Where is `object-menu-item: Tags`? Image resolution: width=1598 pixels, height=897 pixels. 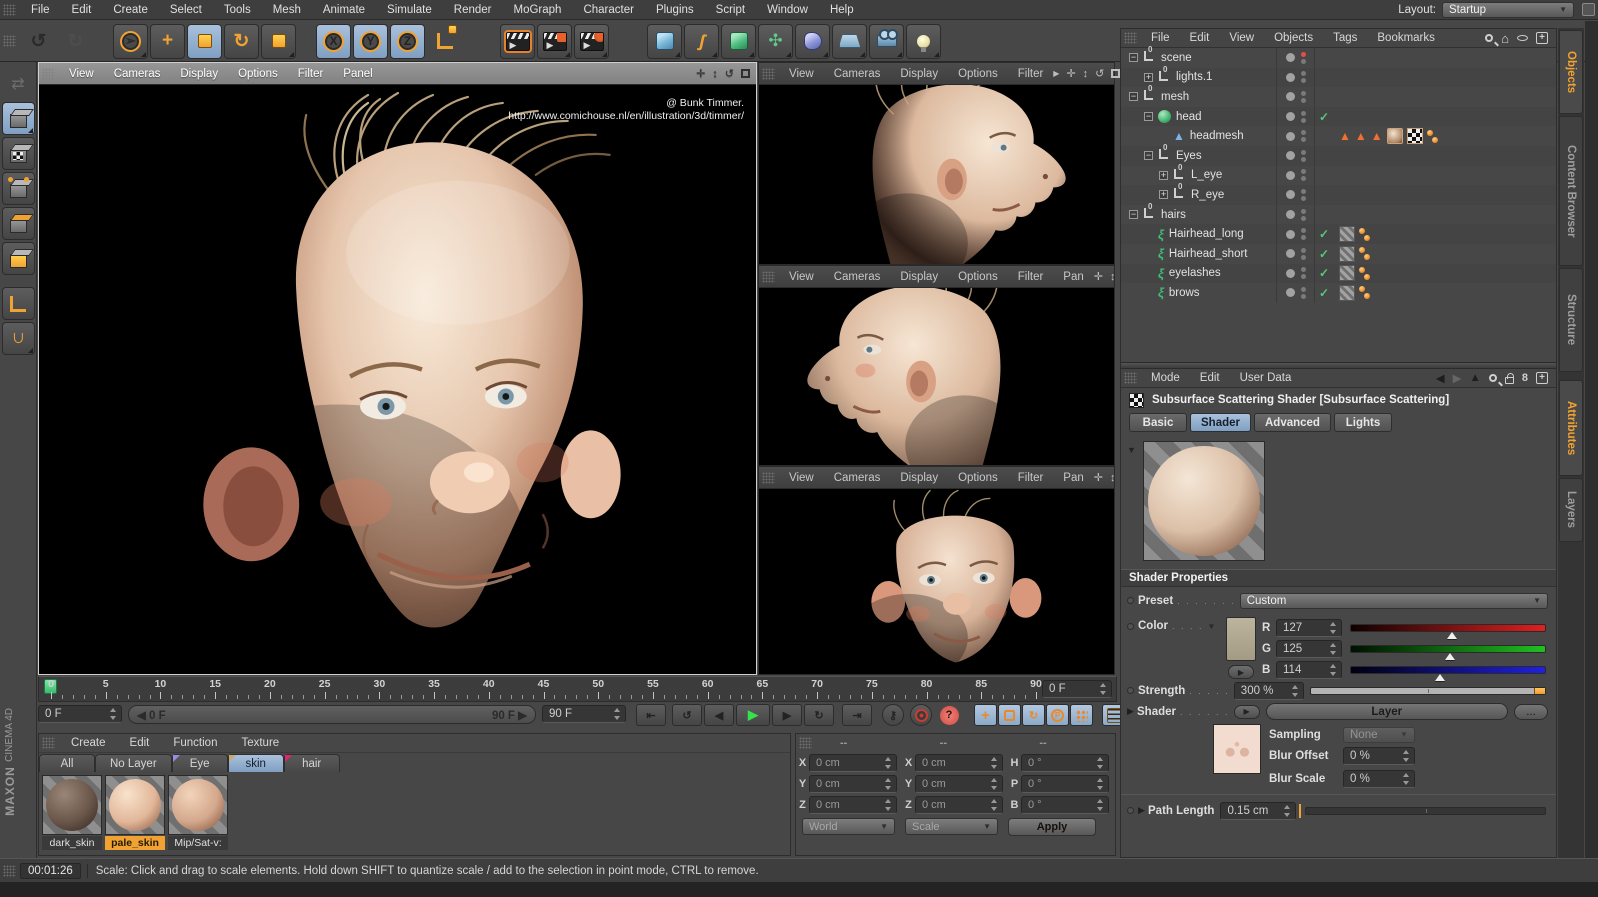
object-menu-item: Tags is located at coordinates (1345, 38).